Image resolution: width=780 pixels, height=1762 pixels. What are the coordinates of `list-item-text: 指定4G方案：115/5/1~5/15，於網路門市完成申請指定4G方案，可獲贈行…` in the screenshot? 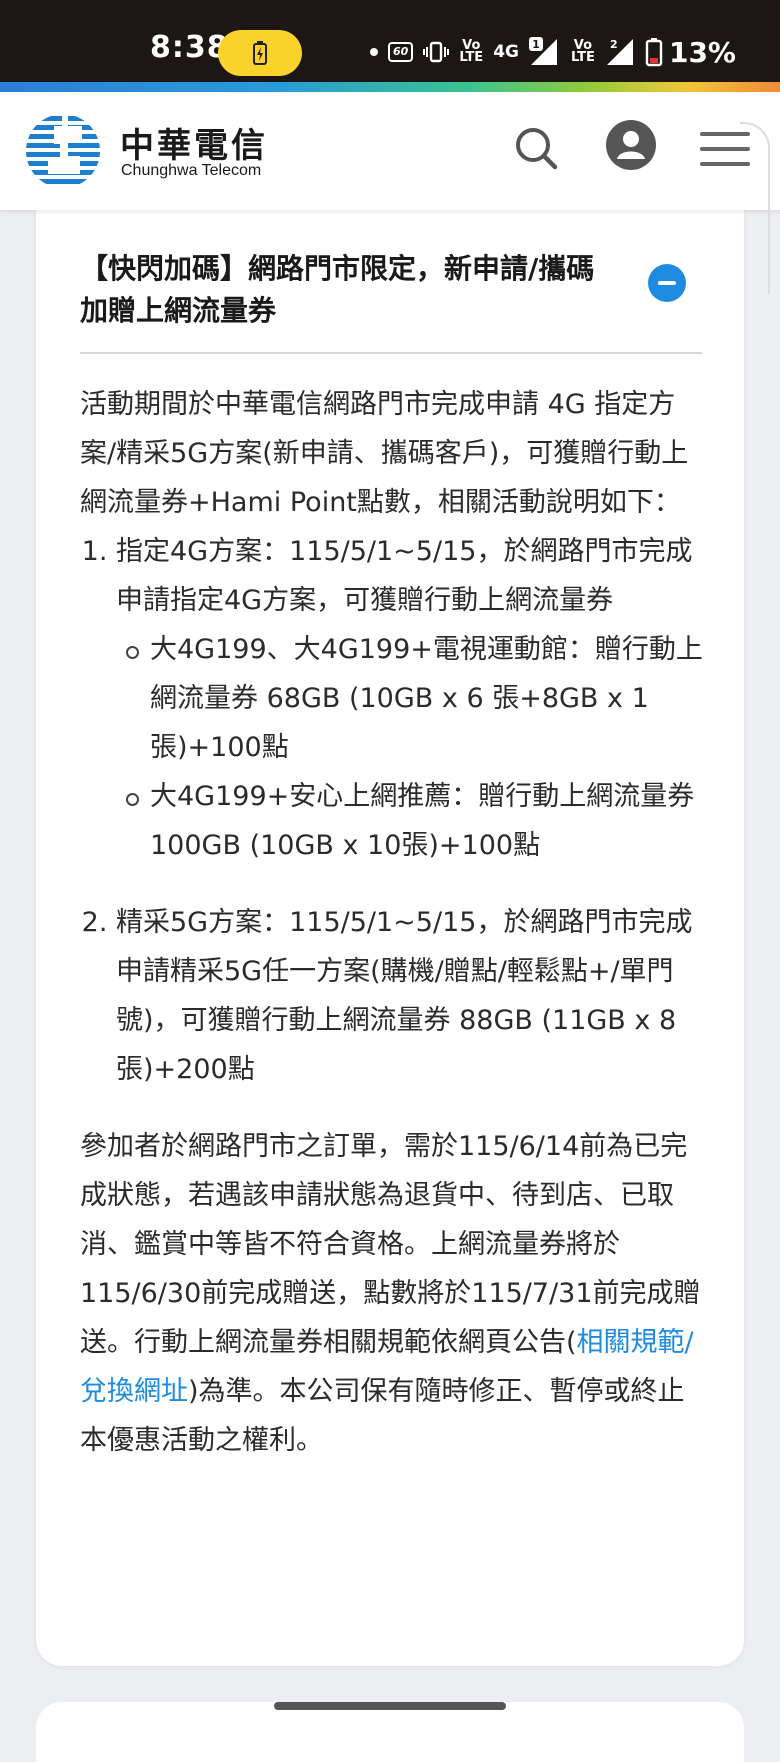 It's located at (404, 576).